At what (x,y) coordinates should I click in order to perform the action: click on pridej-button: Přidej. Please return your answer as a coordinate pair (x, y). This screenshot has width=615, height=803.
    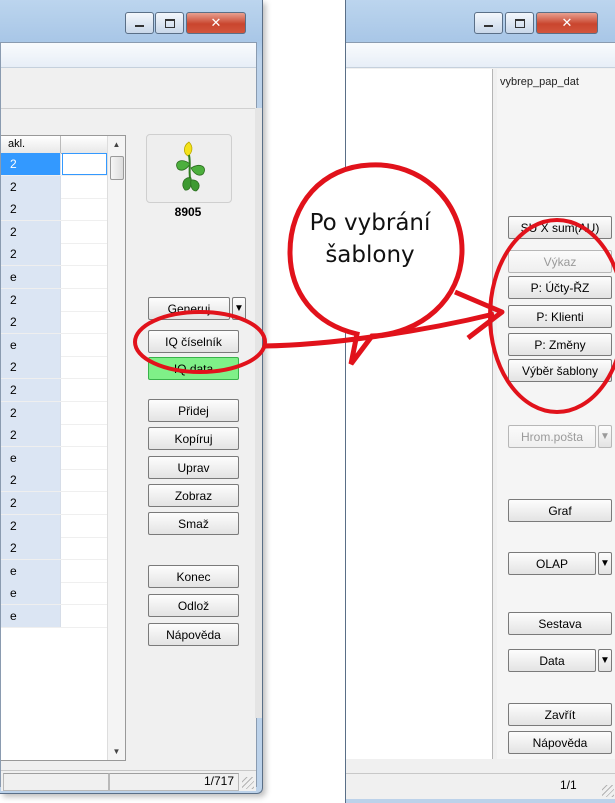
    Looking at the image, I should click on (193, 410).